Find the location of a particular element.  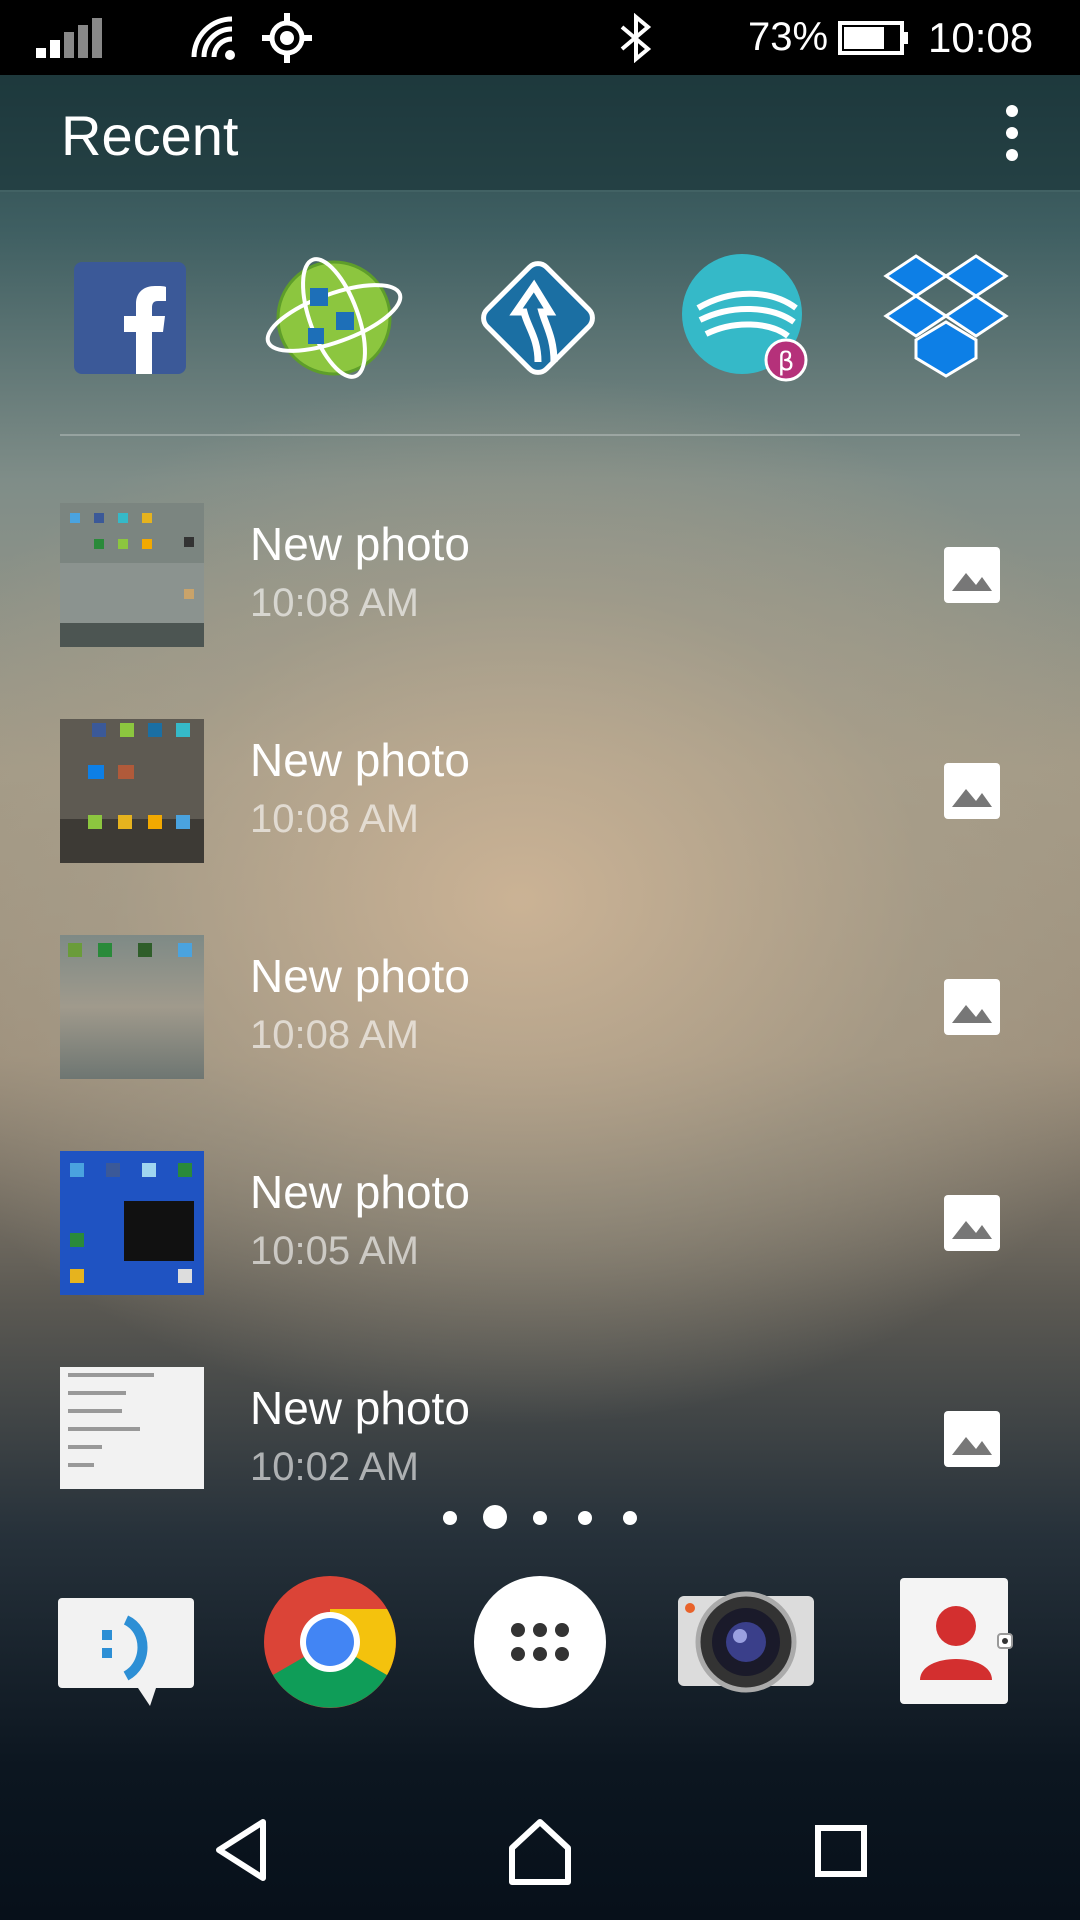

svg-text: β is located at coordinates (786, 362).